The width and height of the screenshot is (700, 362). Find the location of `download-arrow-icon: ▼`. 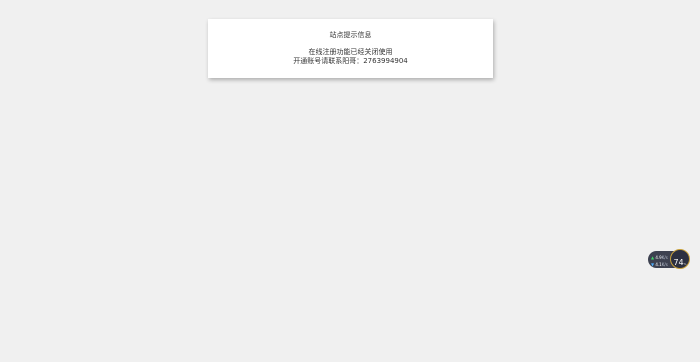

download-arrow-icon: ▼ is located at coordinates (653, 264).